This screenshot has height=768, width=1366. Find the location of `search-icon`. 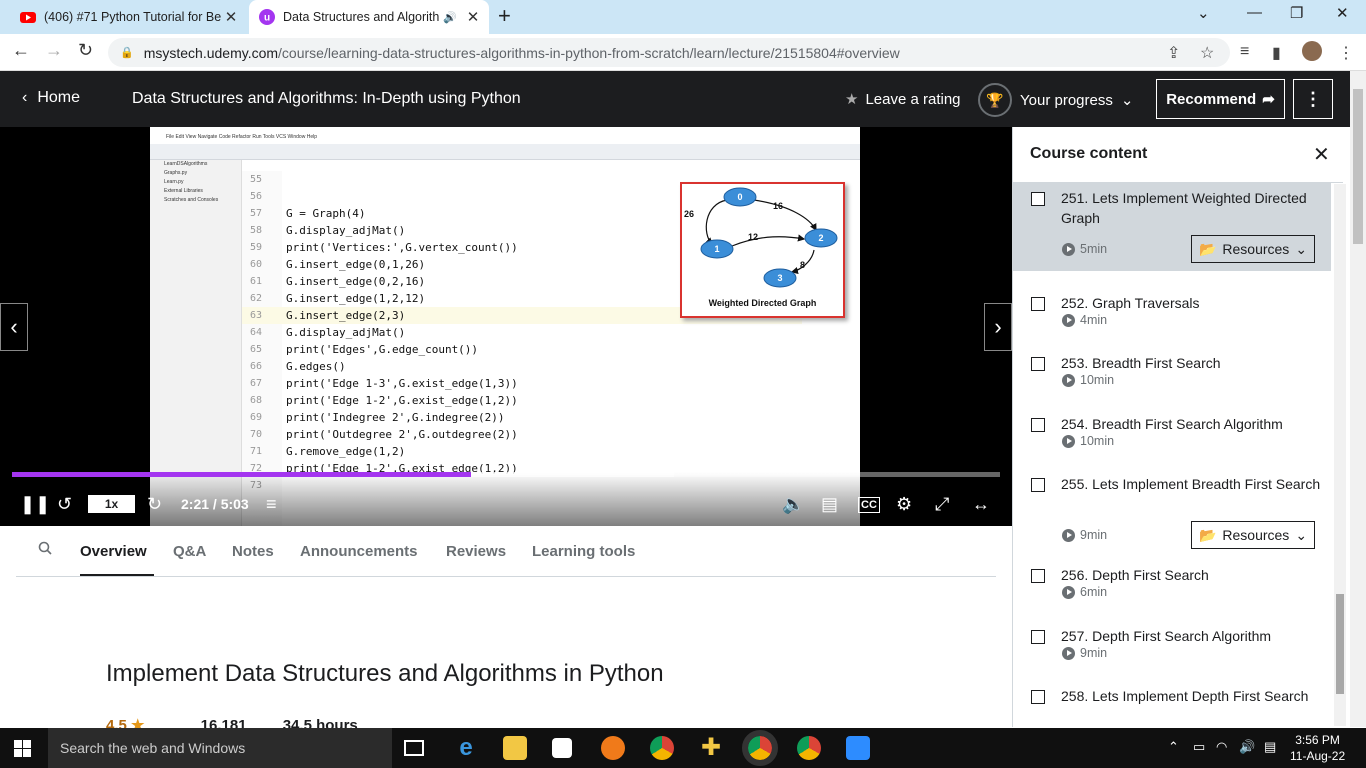

search-icon is located at coordinates (45, 548).